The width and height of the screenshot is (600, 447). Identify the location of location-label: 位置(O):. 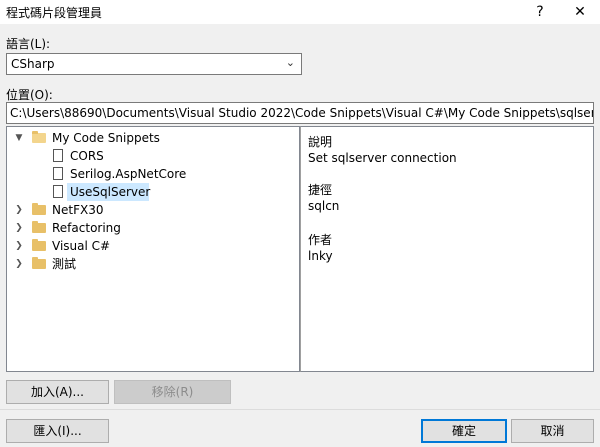
(29, 95).